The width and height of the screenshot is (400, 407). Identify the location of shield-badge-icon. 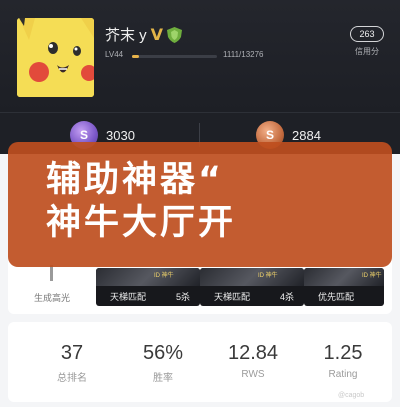
(175, 34).